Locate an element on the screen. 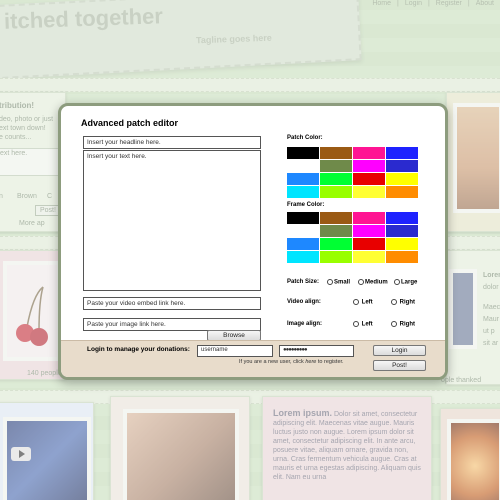  patch-color-label: Patch Color: is located at coordinates (305, 138).